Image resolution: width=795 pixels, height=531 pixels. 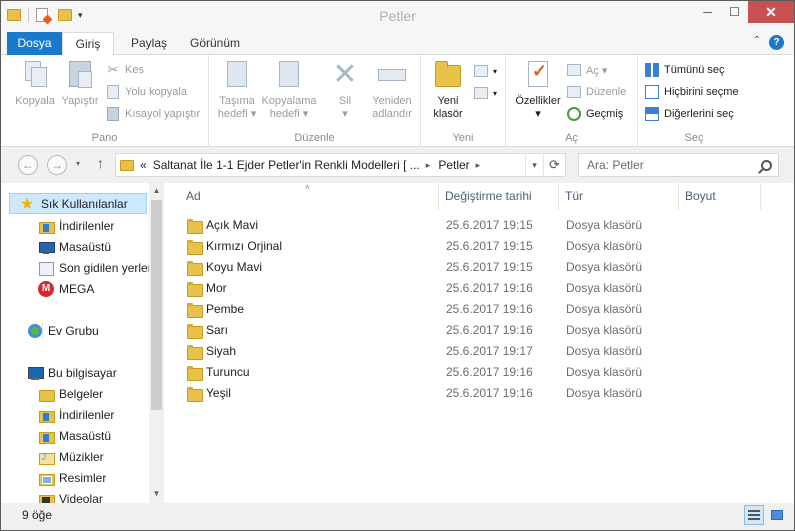 What do you see at coordinates (619, 196) in the screenshot?
I see `column-header-type: Tür` at bounding box center [619, 196].